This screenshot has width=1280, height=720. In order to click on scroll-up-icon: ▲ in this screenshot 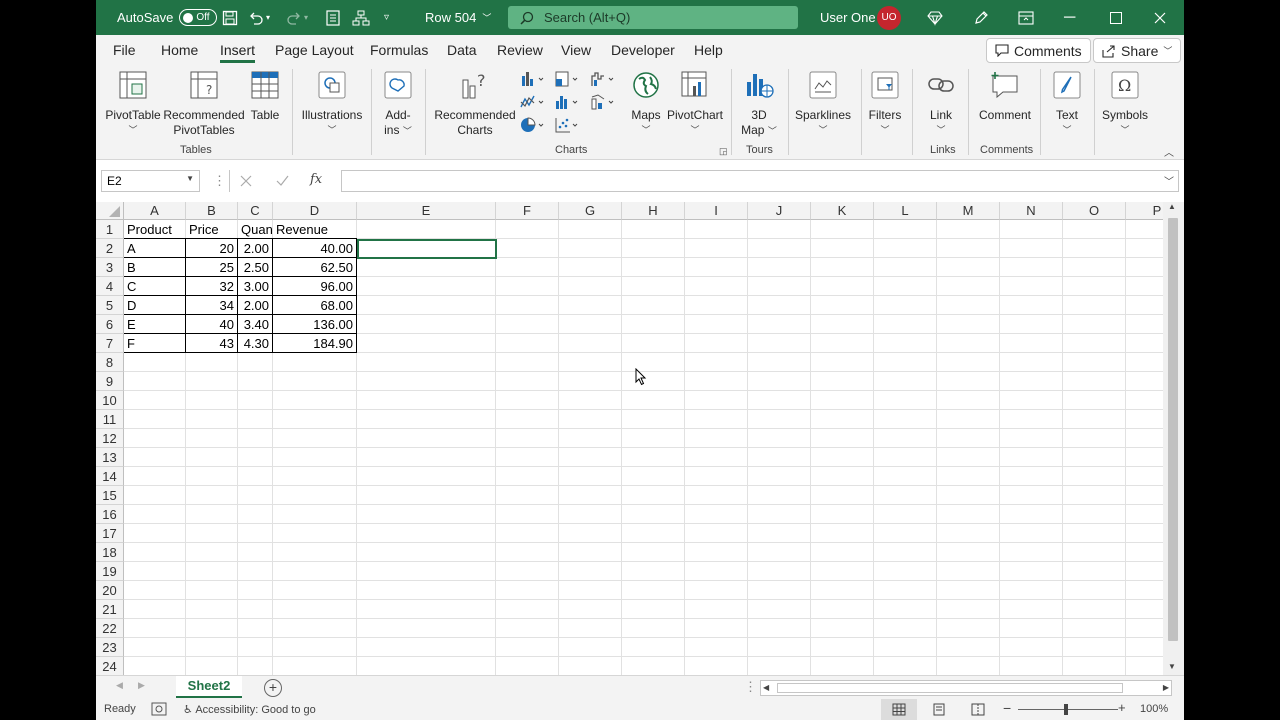, I will do `click(1172, 206)`.